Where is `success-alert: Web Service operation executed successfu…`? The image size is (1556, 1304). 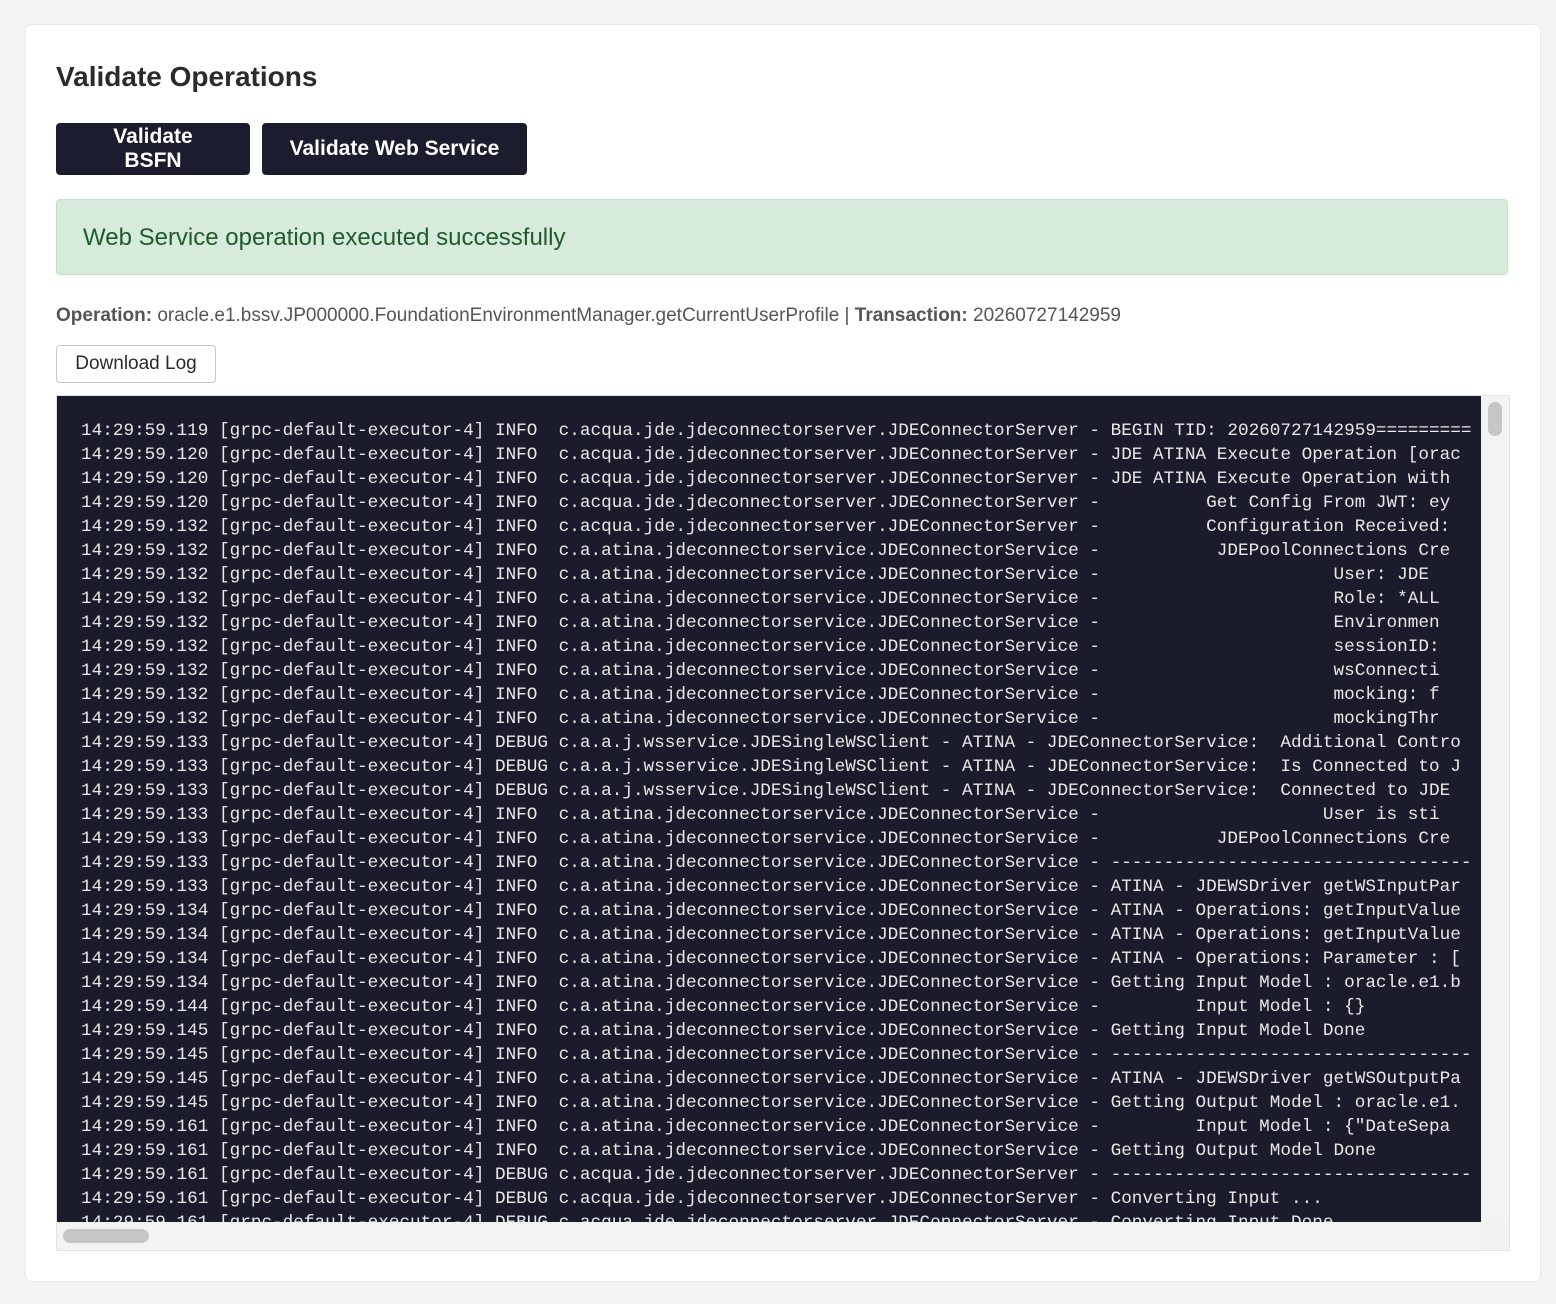
success-alert: Web Service operation executed successfu… is located at coordinates (782, 237).